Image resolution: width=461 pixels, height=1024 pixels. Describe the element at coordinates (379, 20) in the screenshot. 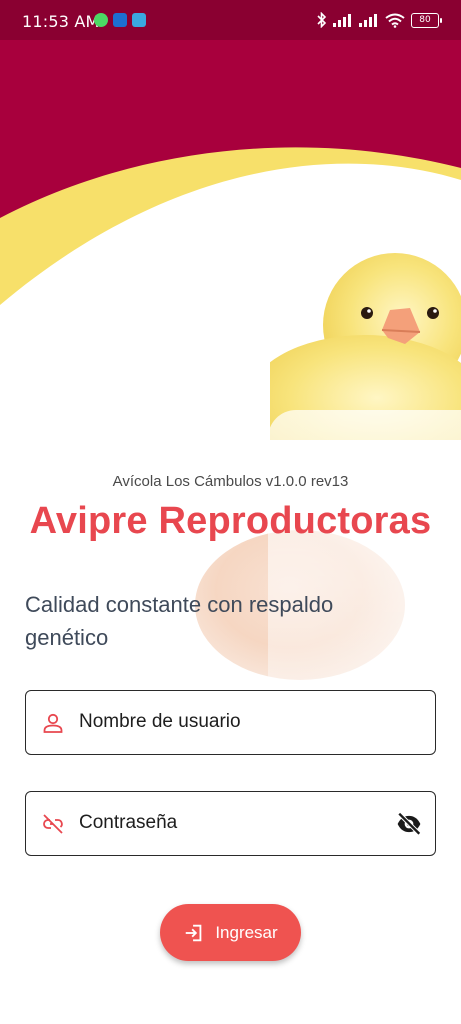

I see `status-indicators: 80` at that location.